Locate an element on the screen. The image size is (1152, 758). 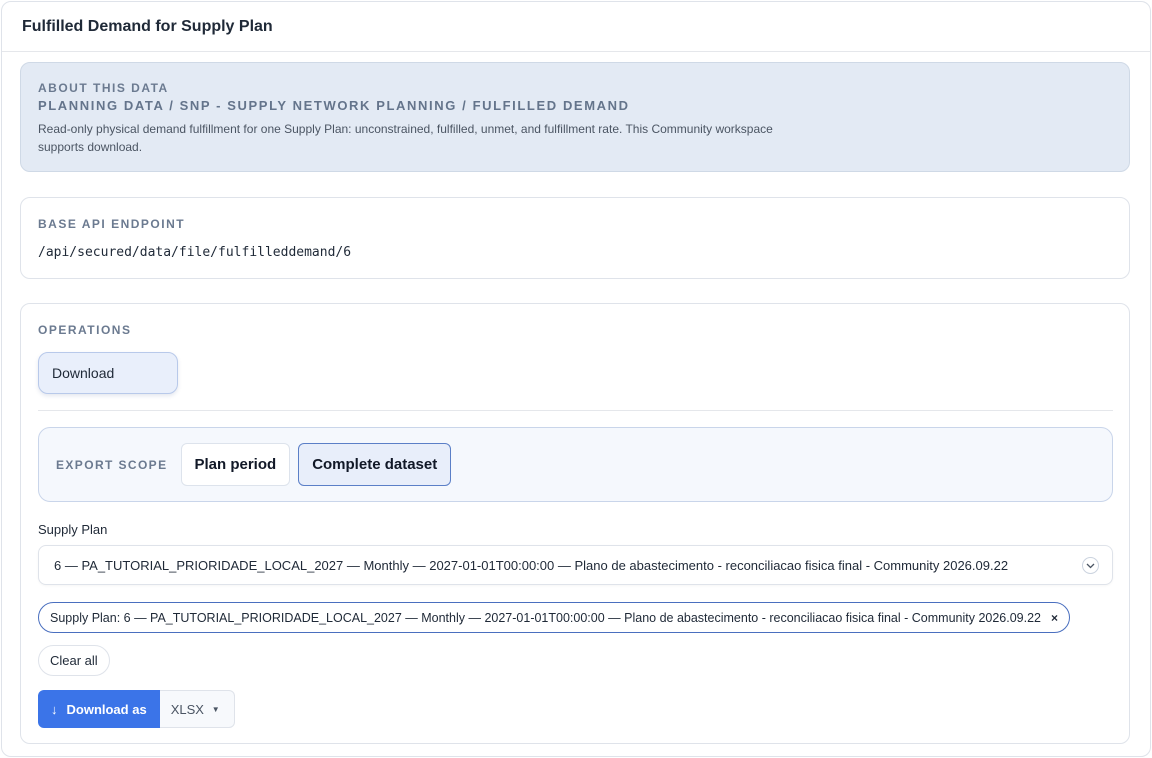
tab-download: Download is located at coordinates (108, 373).